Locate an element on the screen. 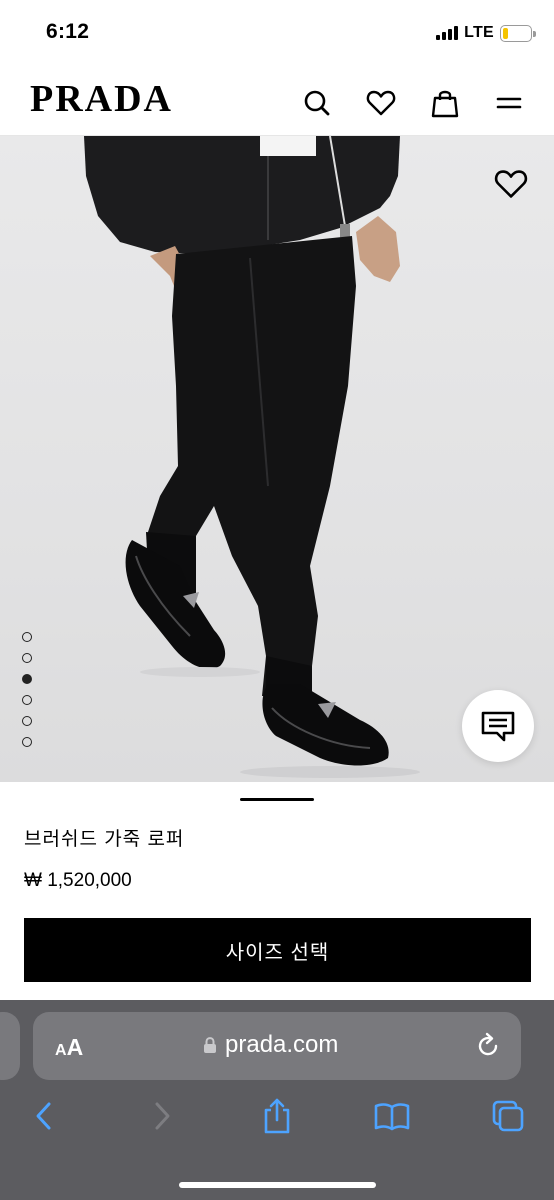  product-price: ₩ 1,520,000 is located at coordinates (78, 880).